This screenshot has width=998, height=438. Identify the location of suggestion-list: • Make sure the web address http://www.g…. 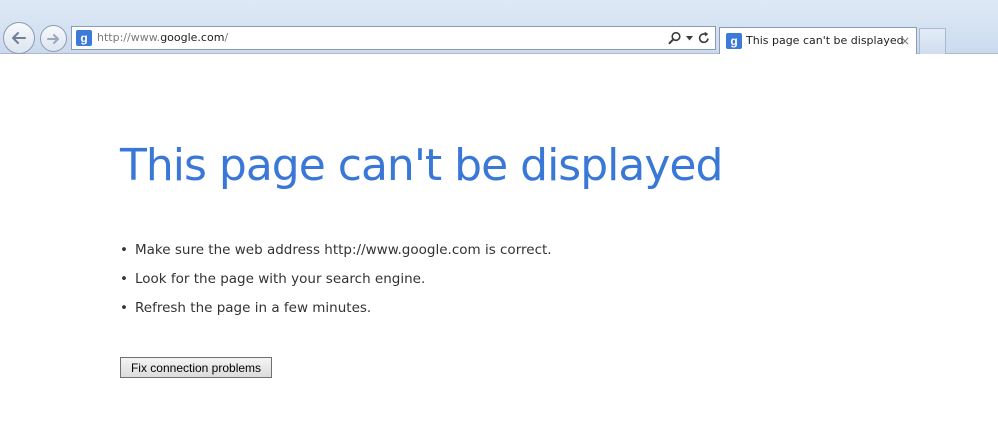
(336, 278).